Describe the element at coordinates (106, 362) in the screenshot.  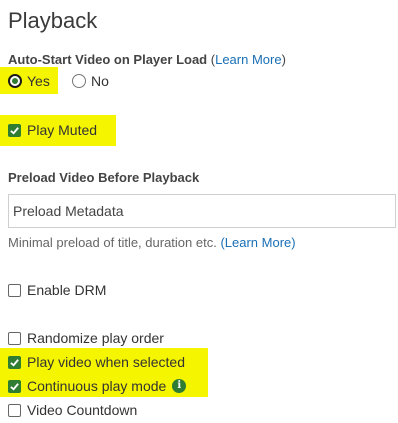
I see `play-when-selected-label: Play video when selected` at that location.